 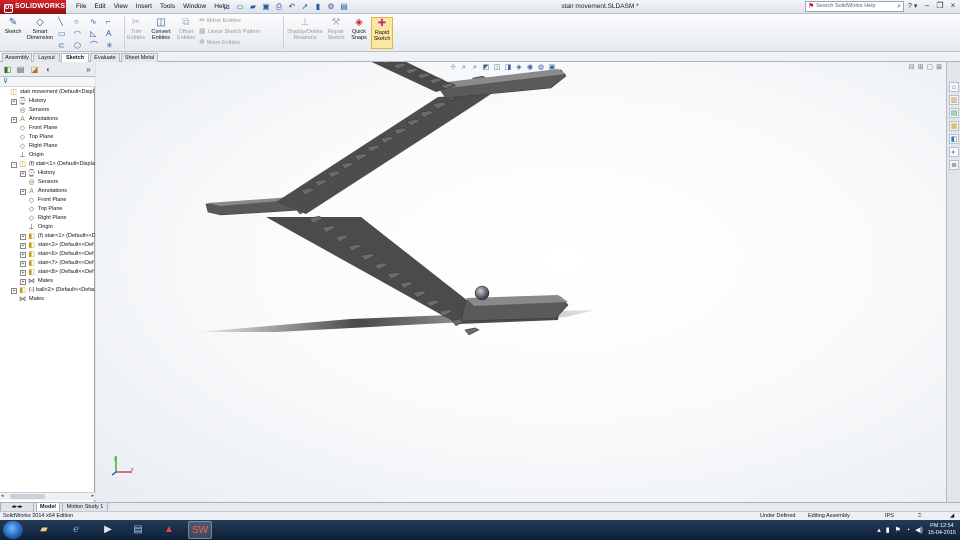 I want to click on tab-assembly: Assembly, so click(x=17, y=57).